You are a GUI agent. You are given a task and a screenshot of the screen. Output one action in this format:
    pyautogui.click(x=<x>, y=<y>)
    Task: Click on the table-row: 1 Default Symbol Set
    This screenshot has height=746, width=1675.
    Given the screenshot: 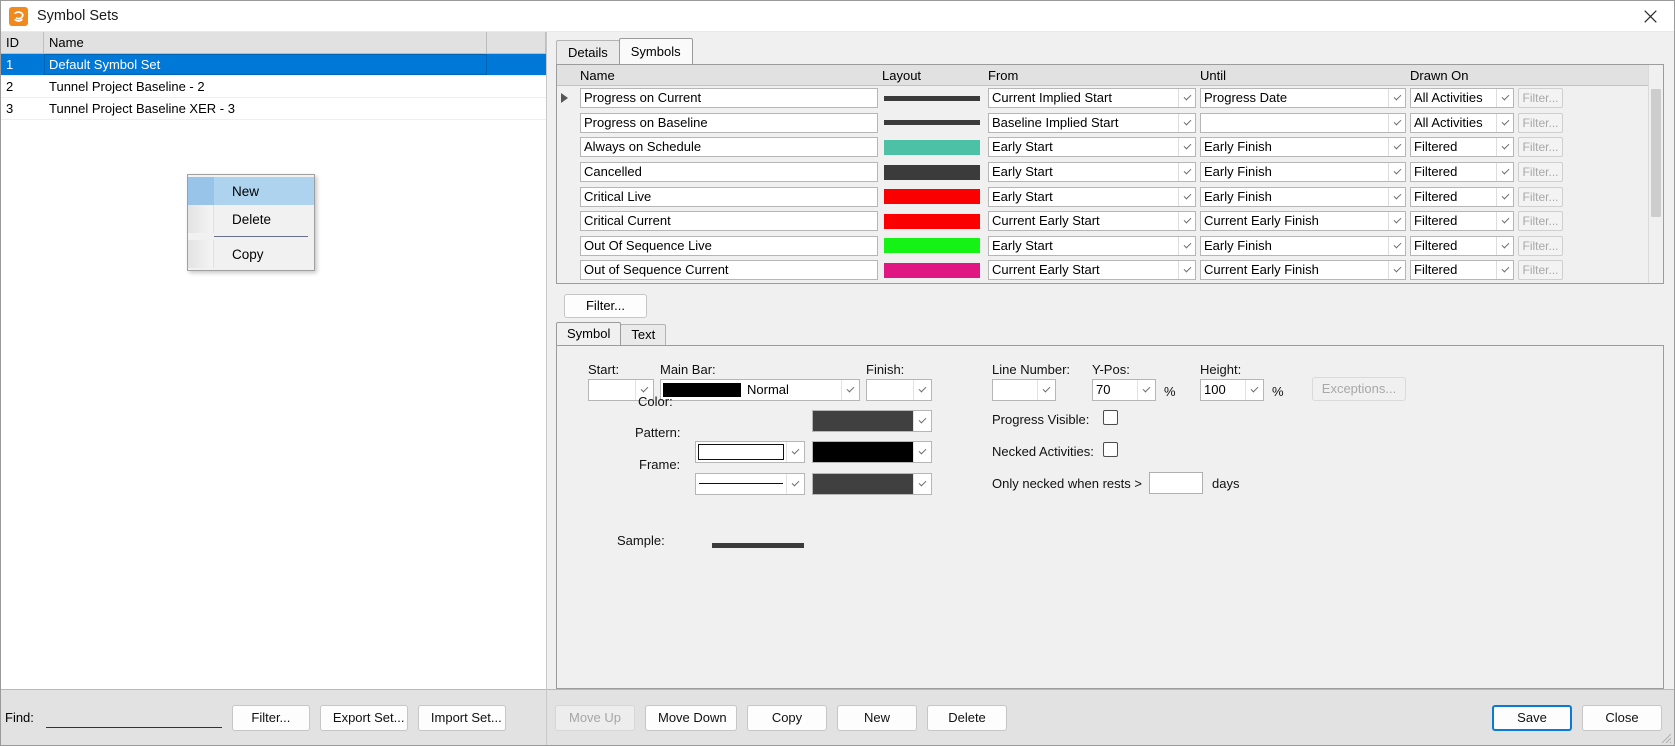 What is the action you would take?
    pyautogui.click(x=273, y=65)
    